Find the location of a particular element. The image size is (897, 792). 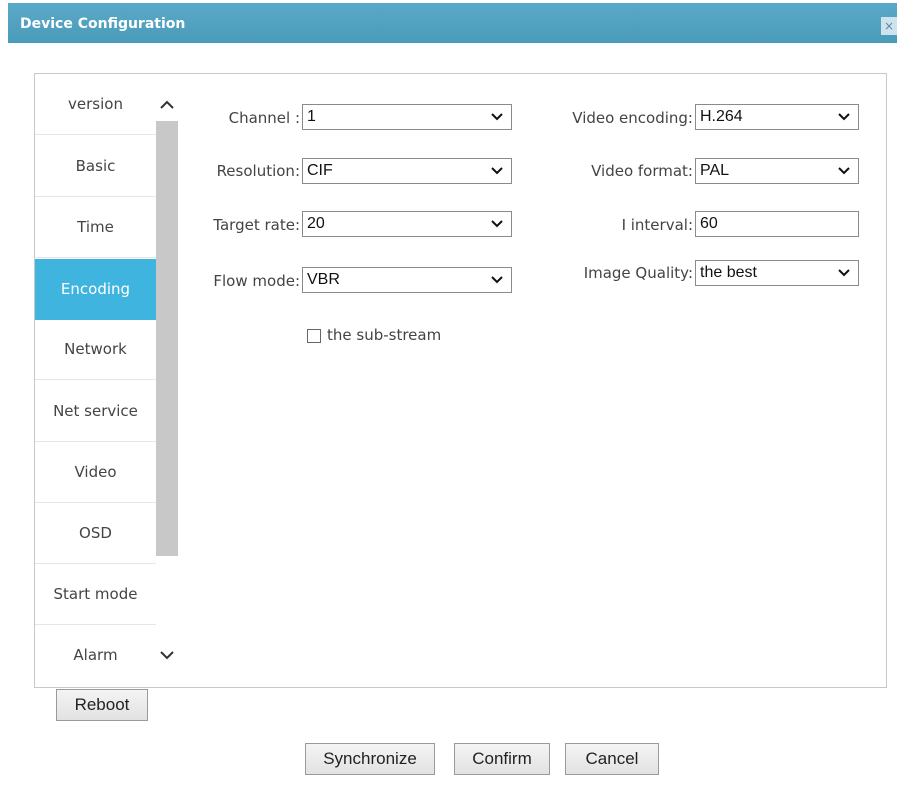

image-quality-select: the best is located at coordinates (777, 273).